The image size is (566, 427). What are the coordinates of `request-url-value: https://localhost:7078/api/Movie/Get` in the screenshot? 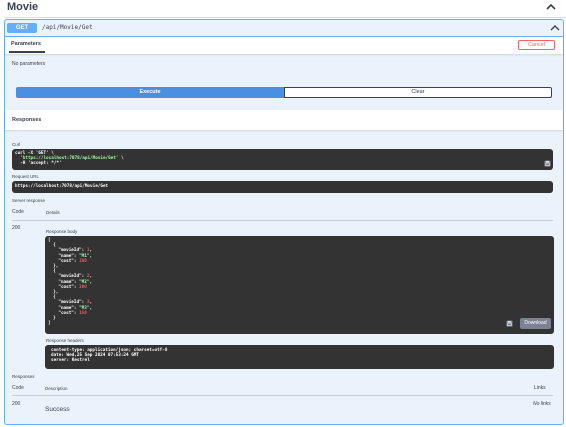 It's located at (282, 187).